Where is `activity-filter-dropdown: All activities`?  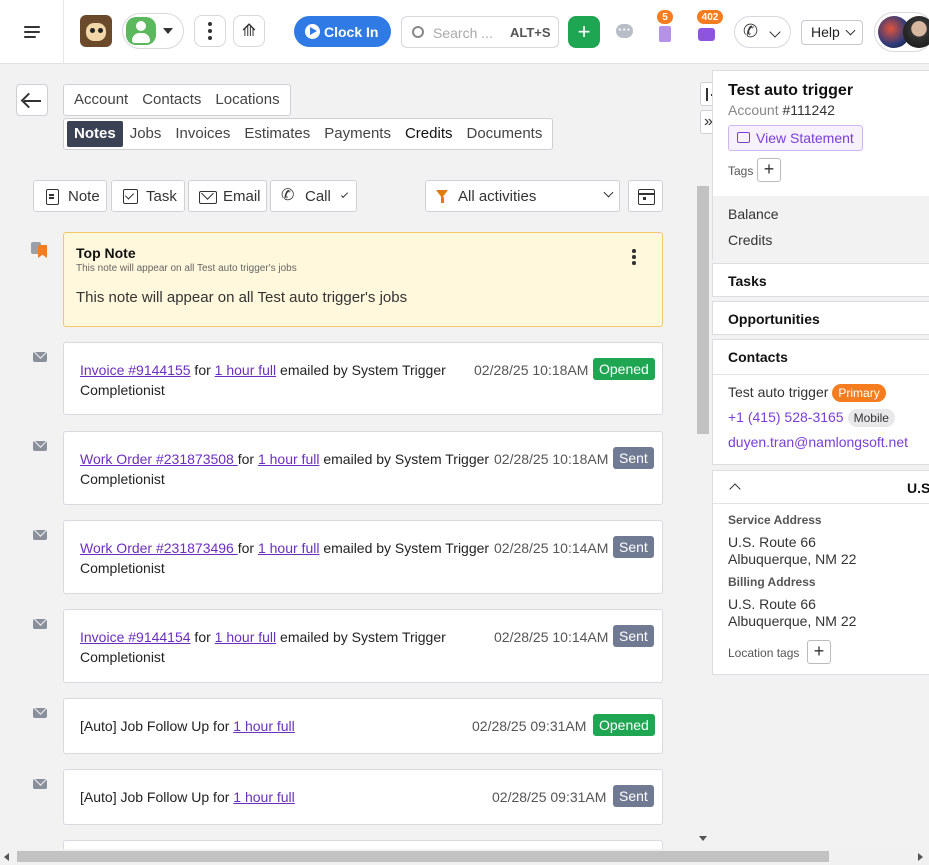
activity-filter-dropdown: All activities is located at coordinates (522, 196).